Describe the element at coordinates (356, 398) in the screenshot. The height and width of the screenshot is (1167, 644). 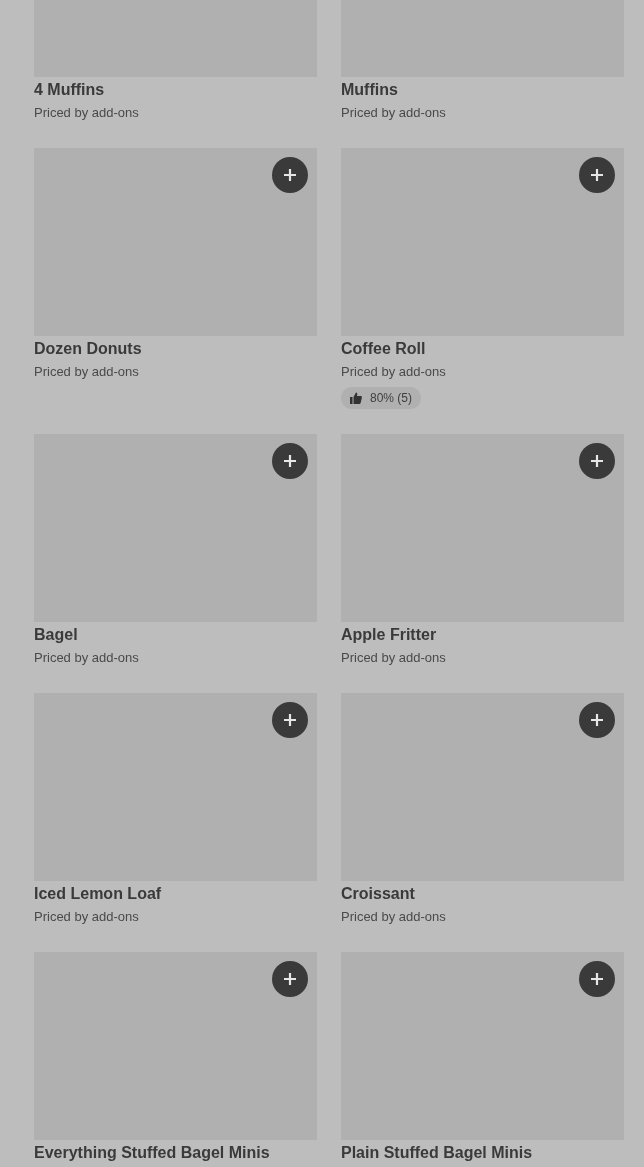
I see `thumbs-up-icon` at that location.